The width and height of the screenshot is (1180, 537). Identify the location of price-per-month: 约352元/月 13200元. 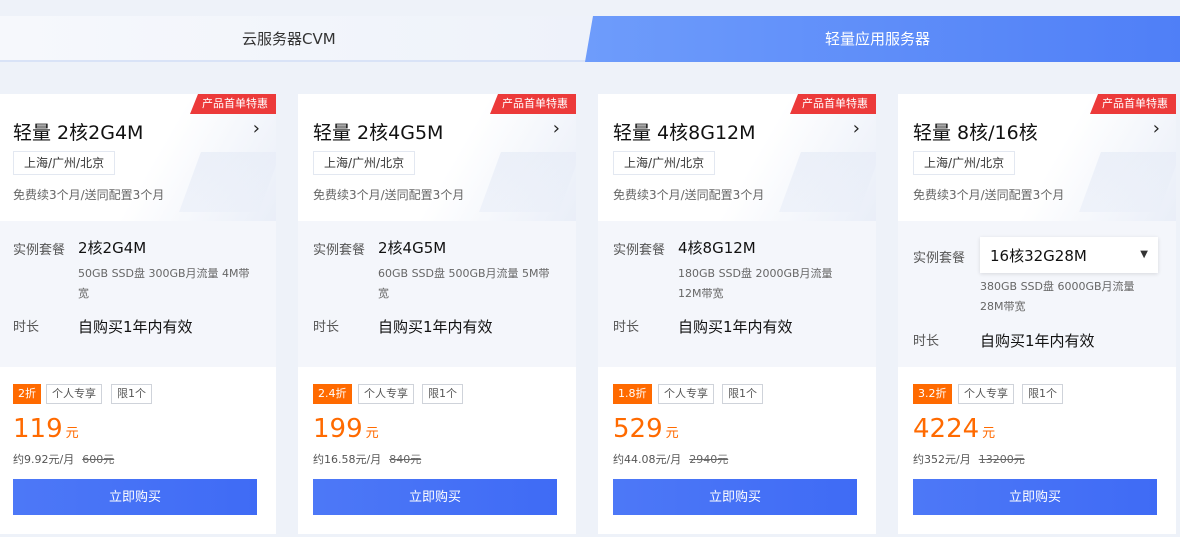
(969, 459).